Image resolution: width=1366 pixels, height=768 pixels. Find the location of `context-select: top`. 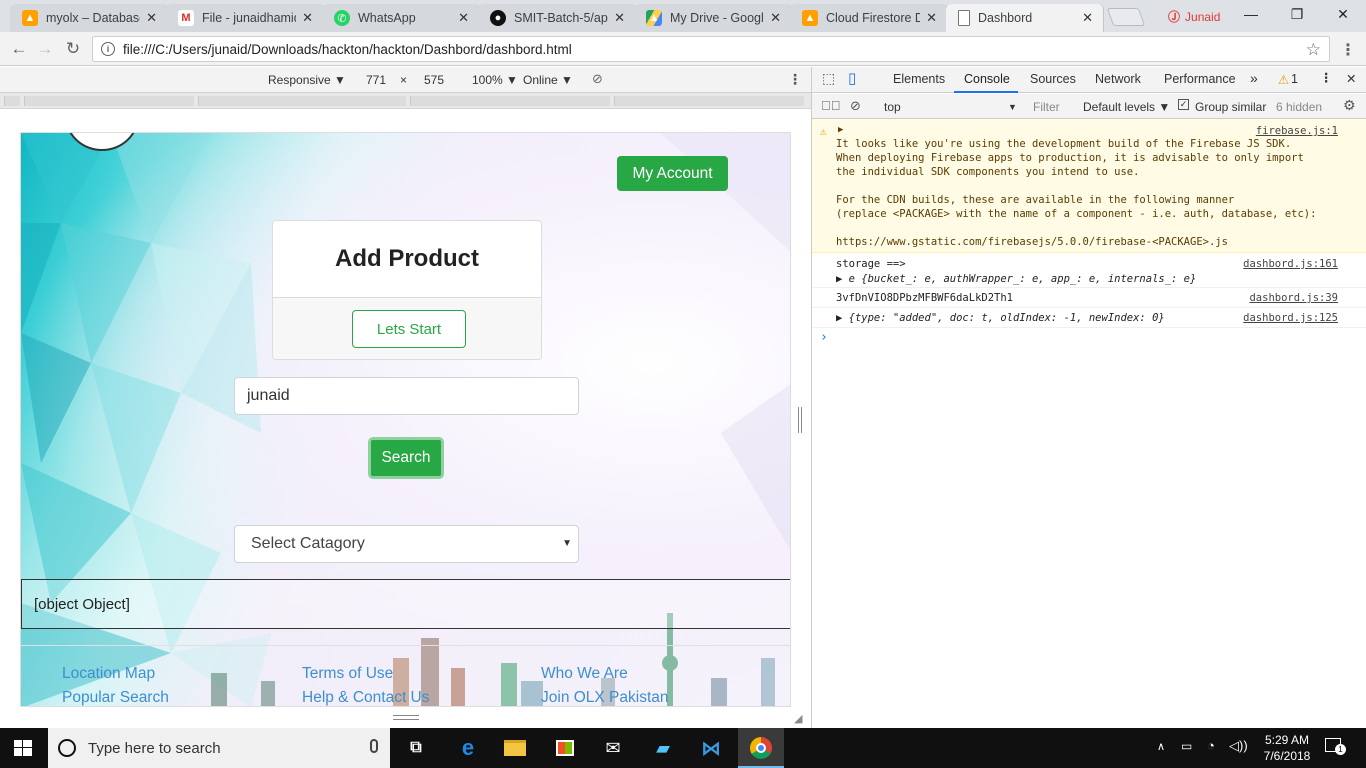

context-select: top is located at coordinates (892, 107).